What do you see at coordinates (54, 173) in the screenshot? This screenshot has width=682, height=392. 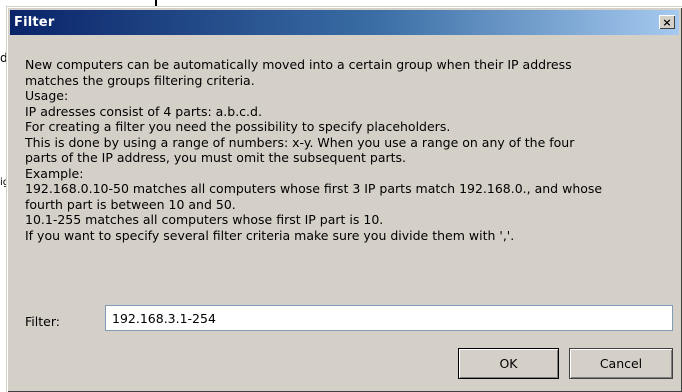 I see `description-line: Example:` at bounding box center [54, 173].